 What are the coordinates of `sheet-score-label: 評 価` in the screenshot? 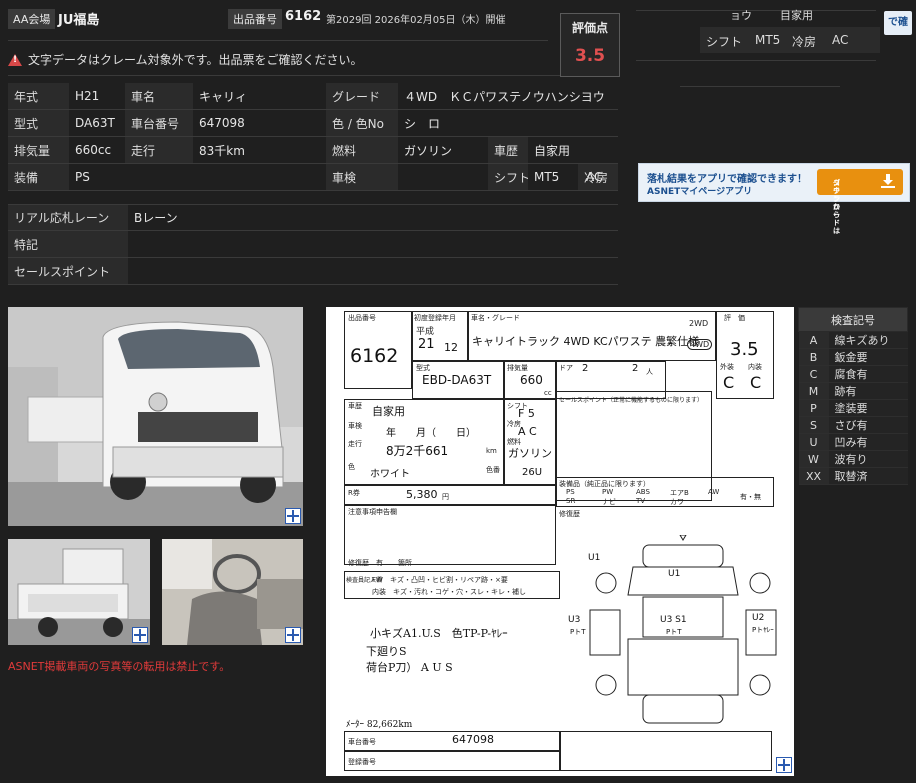 It's located at (734, 318).